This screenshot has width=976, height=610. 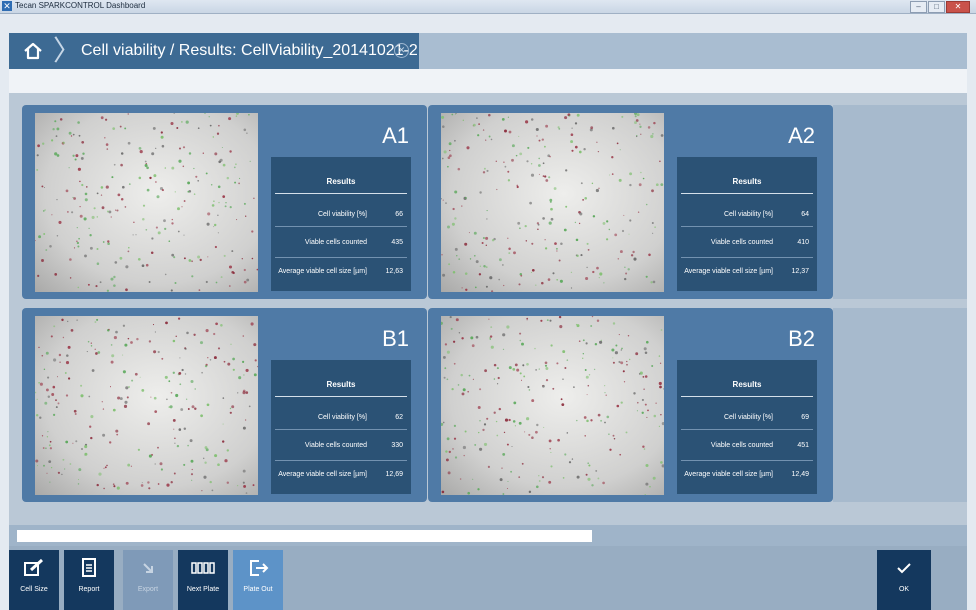 I want to click on plate-icon, so click(x=203, y=568).